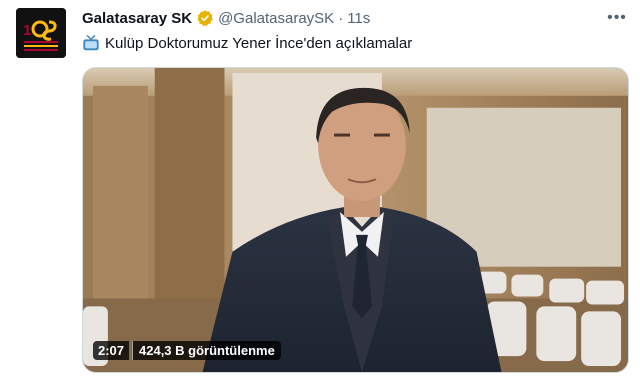 This screenshot has width=640, height=381. Describe the element at coordinates (617, 18) in the screenshot. I see `more-options-icon: •••` at that location.